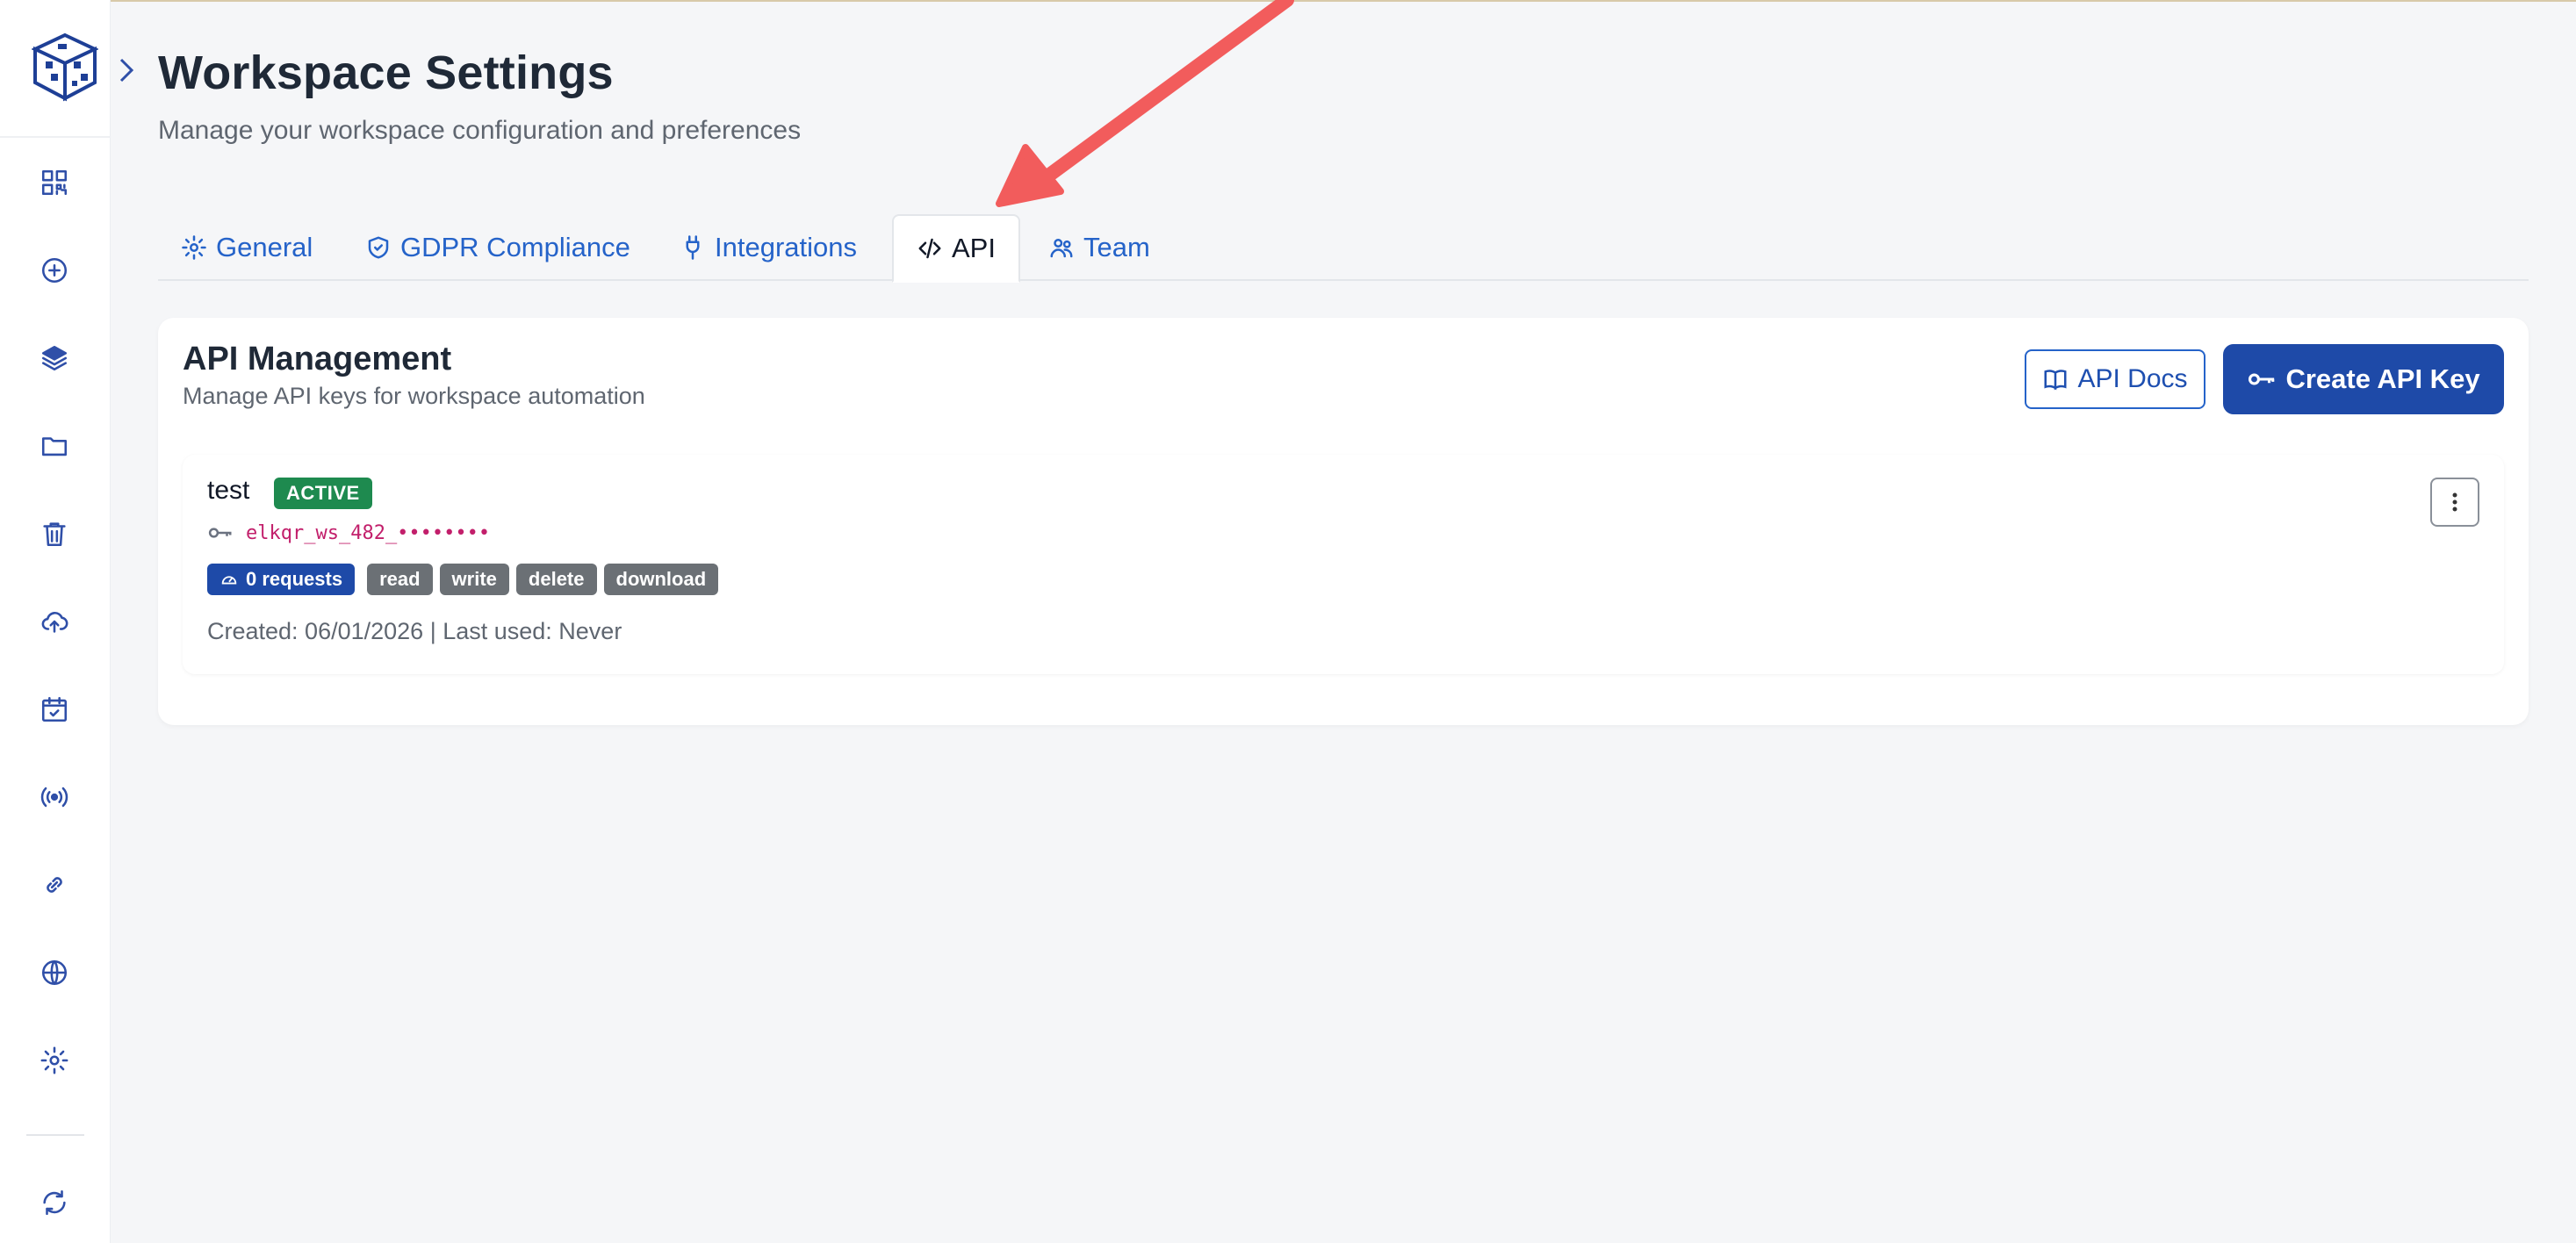 The image size is (2576, 1243). I want to click on kebab-menu-icon, so click(2454, 502).